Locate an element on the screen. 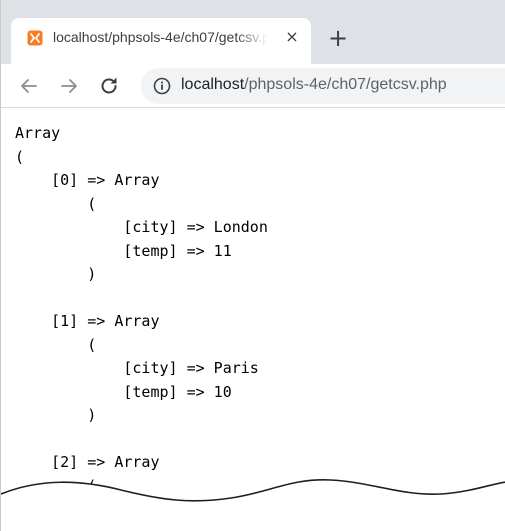  tab-active: localhost/phpsols-4e/ch07/getcsv.php × is located at coordinates (161, 41).